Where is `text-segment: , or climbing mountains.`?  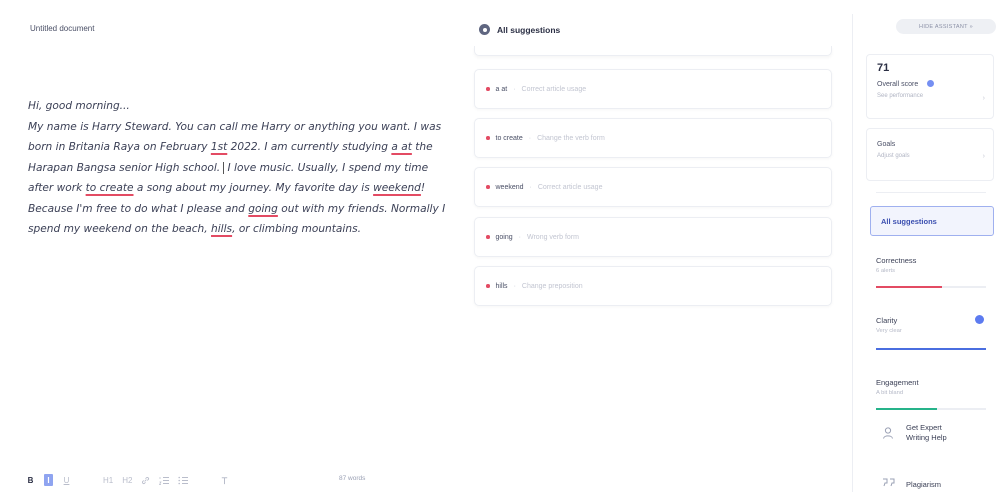 text-segment: , or climbing mountains. is located at coordinates (296, 229).